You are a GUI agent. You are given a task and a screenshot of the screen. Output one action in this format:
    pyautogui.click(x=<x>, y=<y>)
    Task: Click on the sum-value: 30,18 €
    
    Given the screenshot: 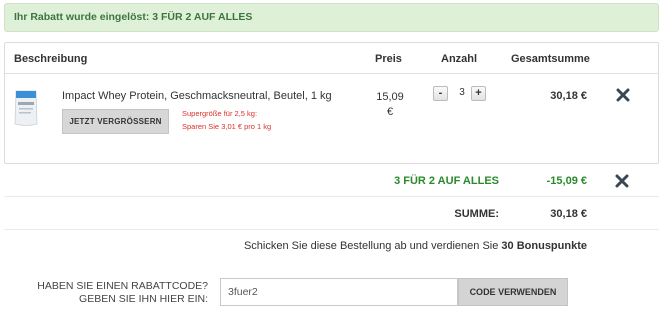 What is the action you would take?
    pyautogui.click(x=568, y=214)
    